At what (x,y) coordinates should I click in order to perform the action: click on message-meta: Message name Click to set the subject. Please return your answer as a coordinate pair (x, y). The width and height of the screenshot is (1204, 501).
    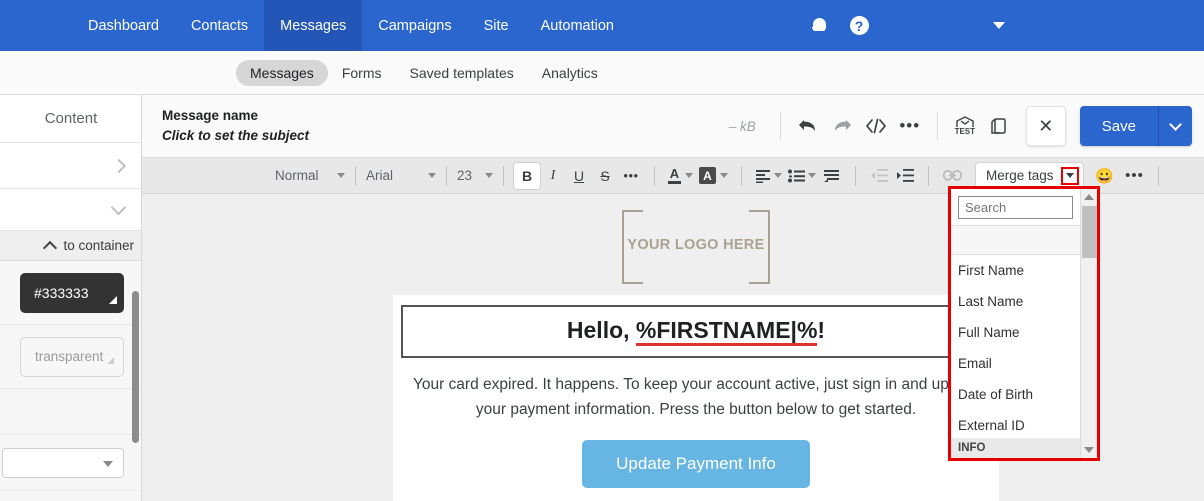
    Looking at the image, I should click on (235, 126).